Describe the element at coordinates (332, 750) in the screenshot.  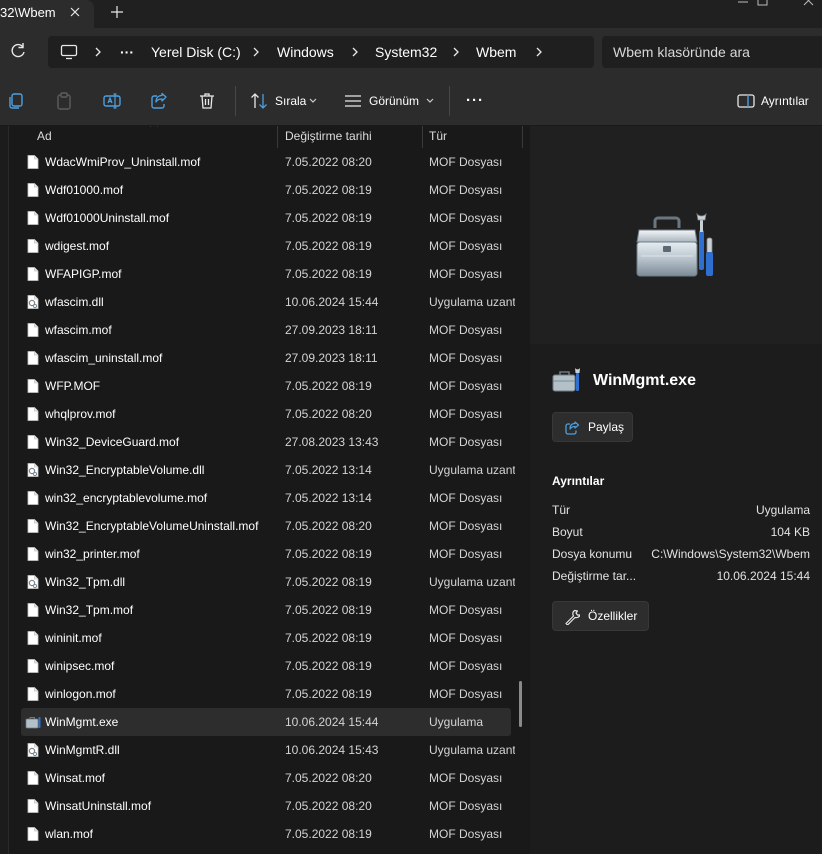
I see `file-modified-date: 10.06.2024 15:43` at that location.